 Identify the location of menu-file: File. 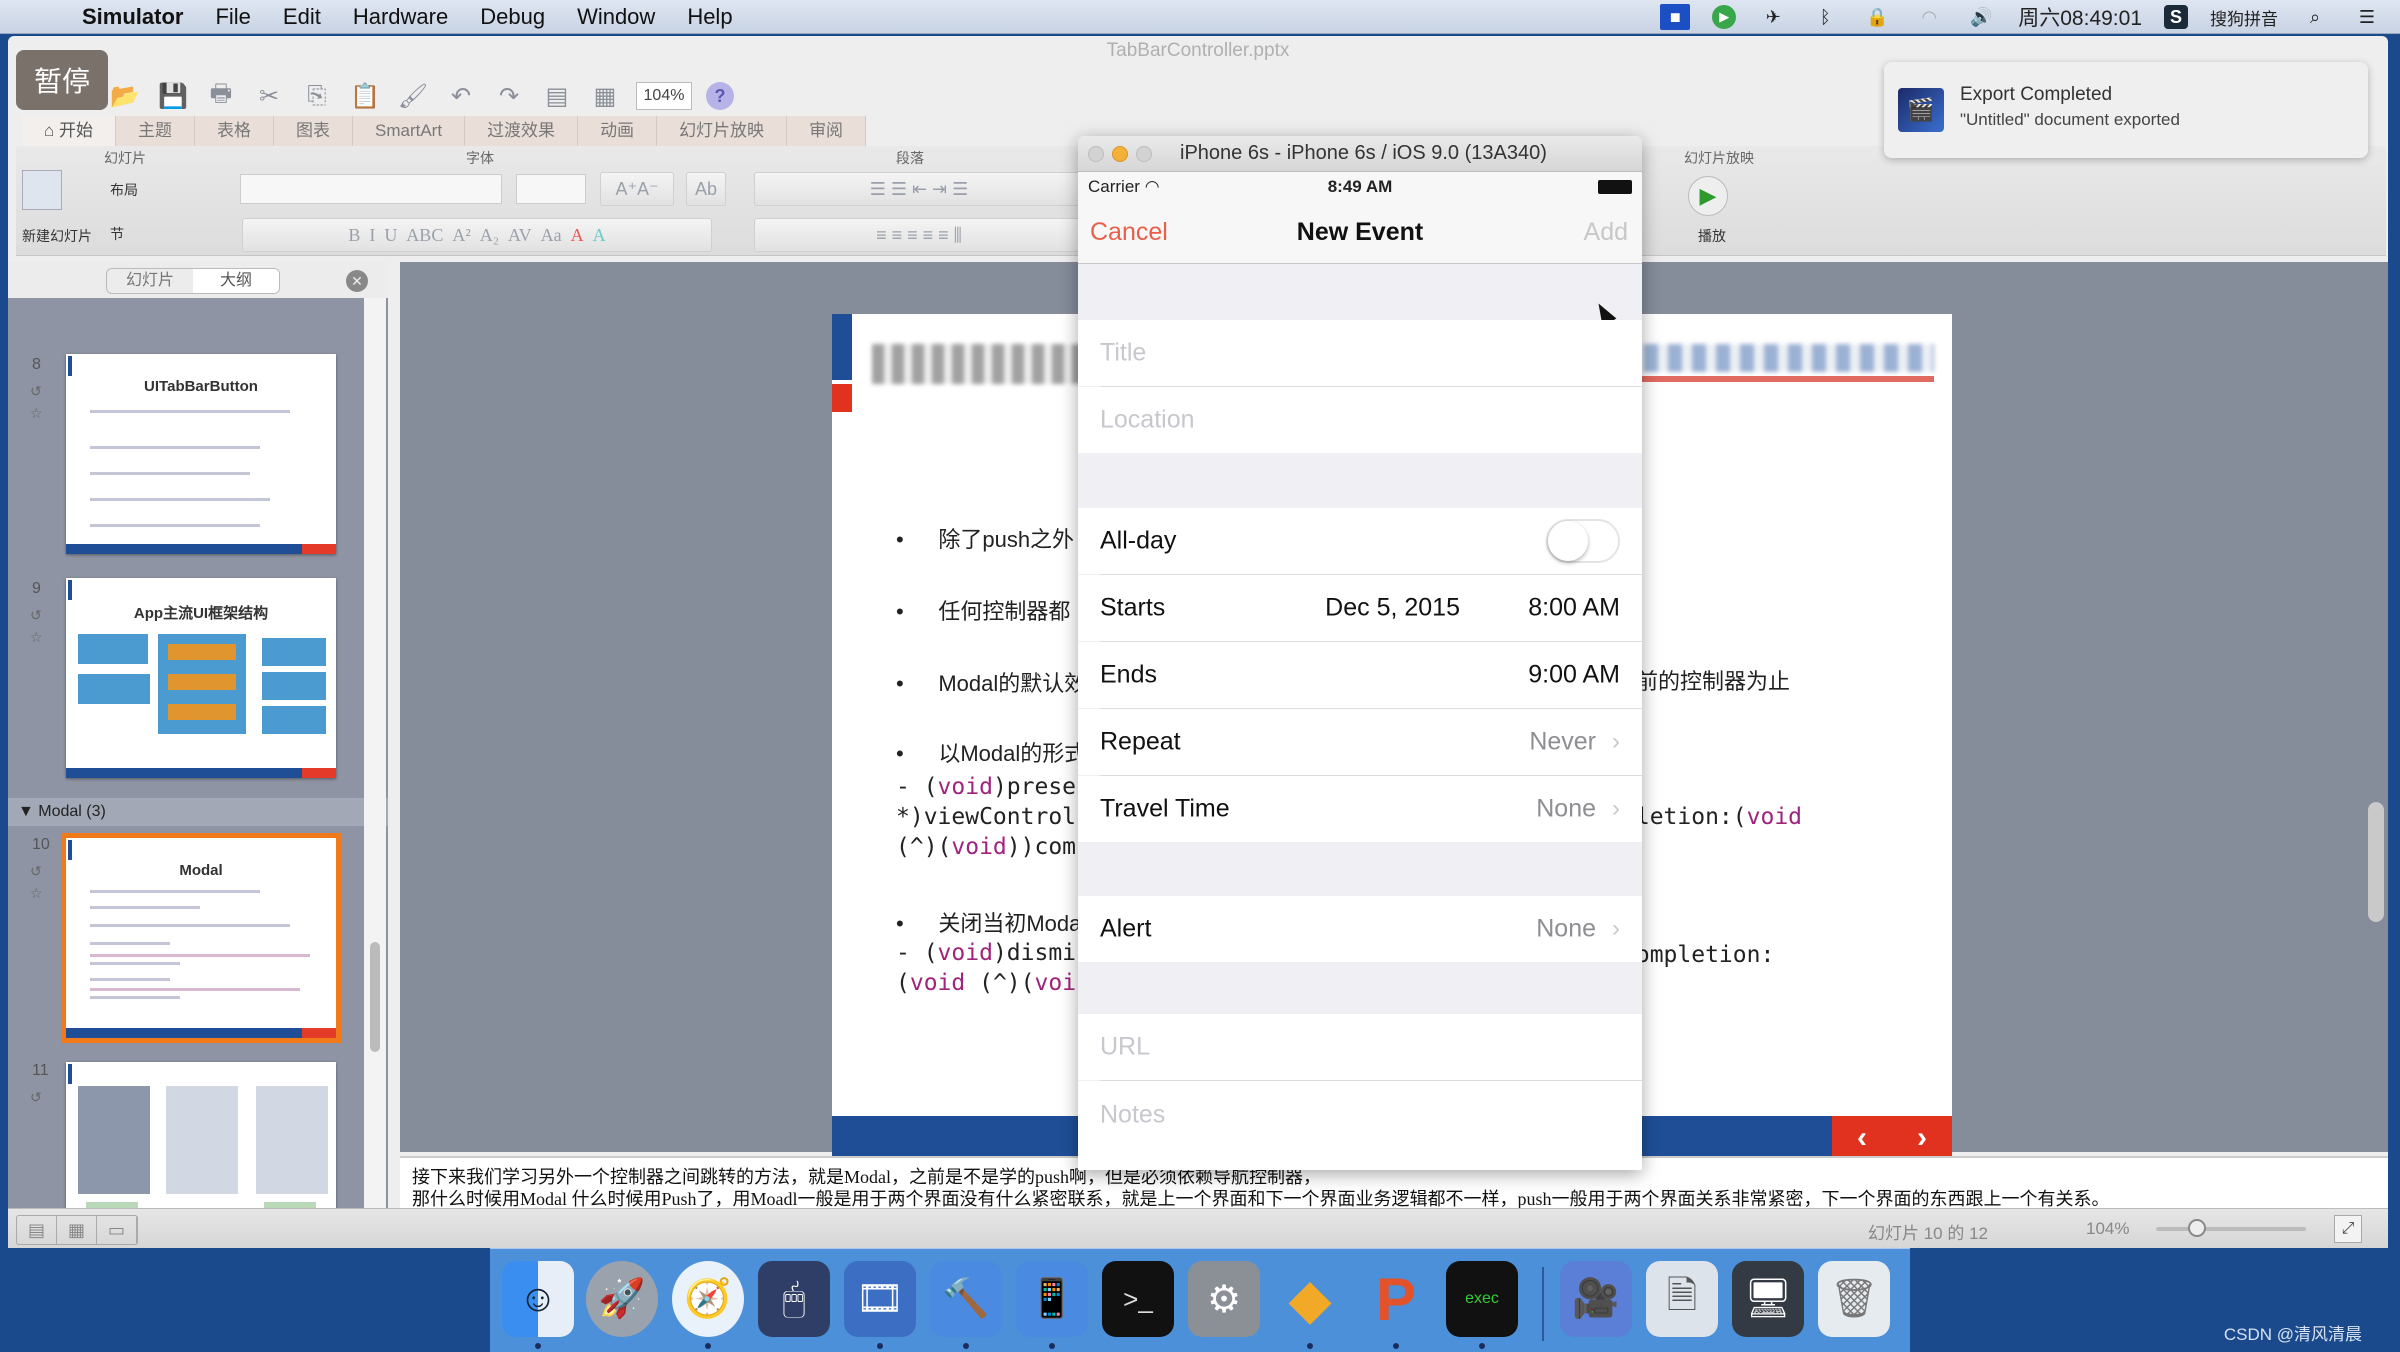
(232, 17).